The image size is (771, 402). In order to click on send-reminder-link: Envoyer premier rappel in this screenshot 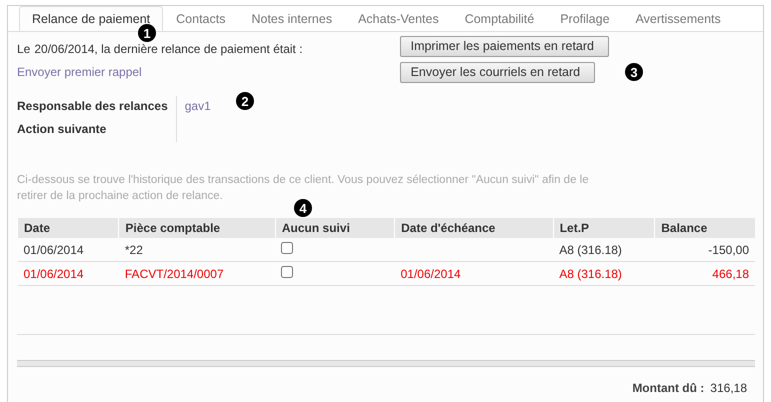, I will do `click(79, 72)`.